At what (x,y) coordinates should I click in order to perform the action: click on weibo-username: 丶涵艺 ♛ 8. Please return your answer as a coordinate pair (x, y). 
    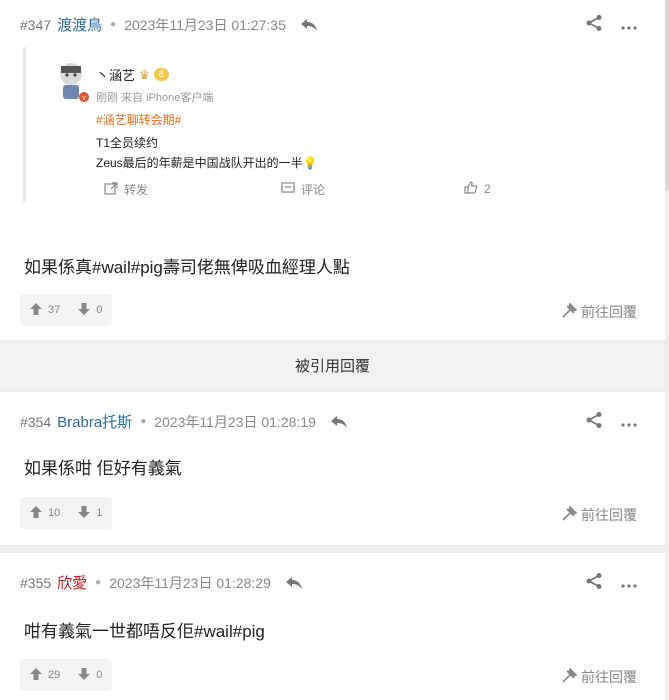
    Looking at the image, I should click on (132, 74).